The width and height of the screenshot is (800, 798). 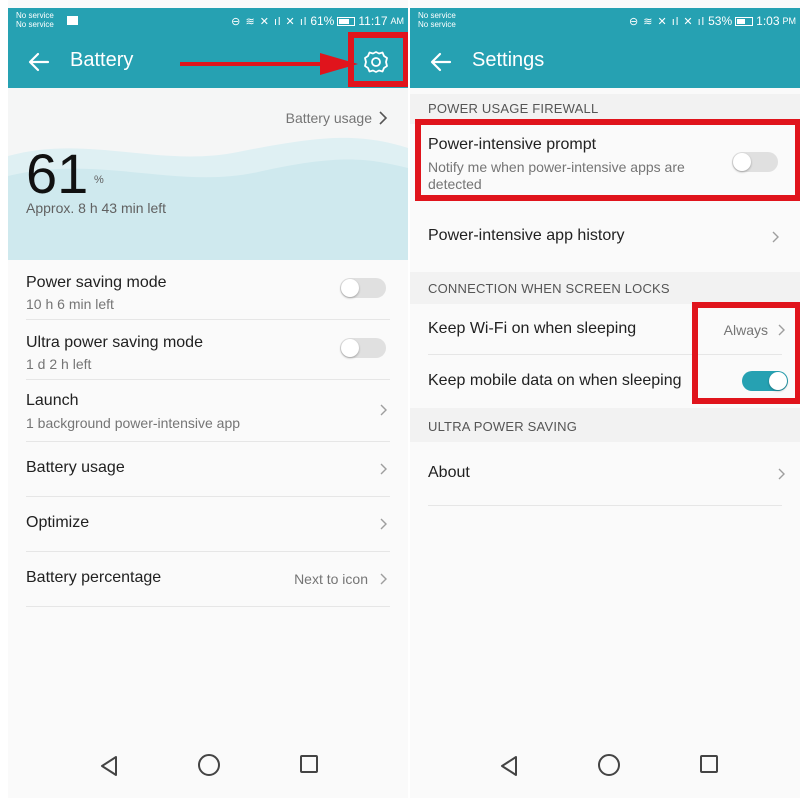 I want to click on page-title: Battery, so click(x=102, y=60).